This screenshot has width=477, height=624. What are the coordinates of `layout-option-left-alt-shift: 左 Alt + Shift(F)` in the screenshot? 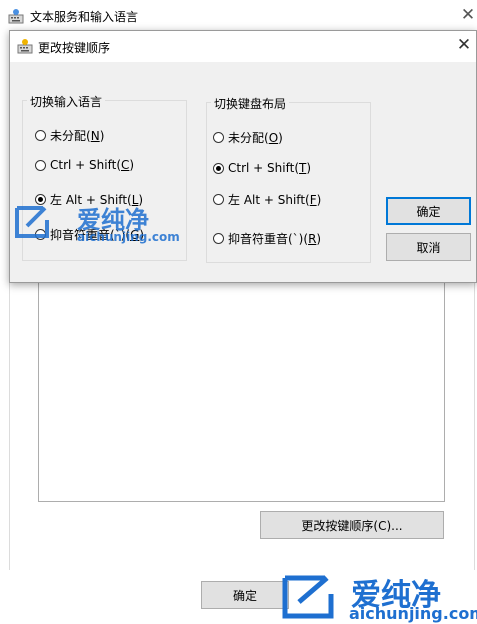 It's located at (267, 199).